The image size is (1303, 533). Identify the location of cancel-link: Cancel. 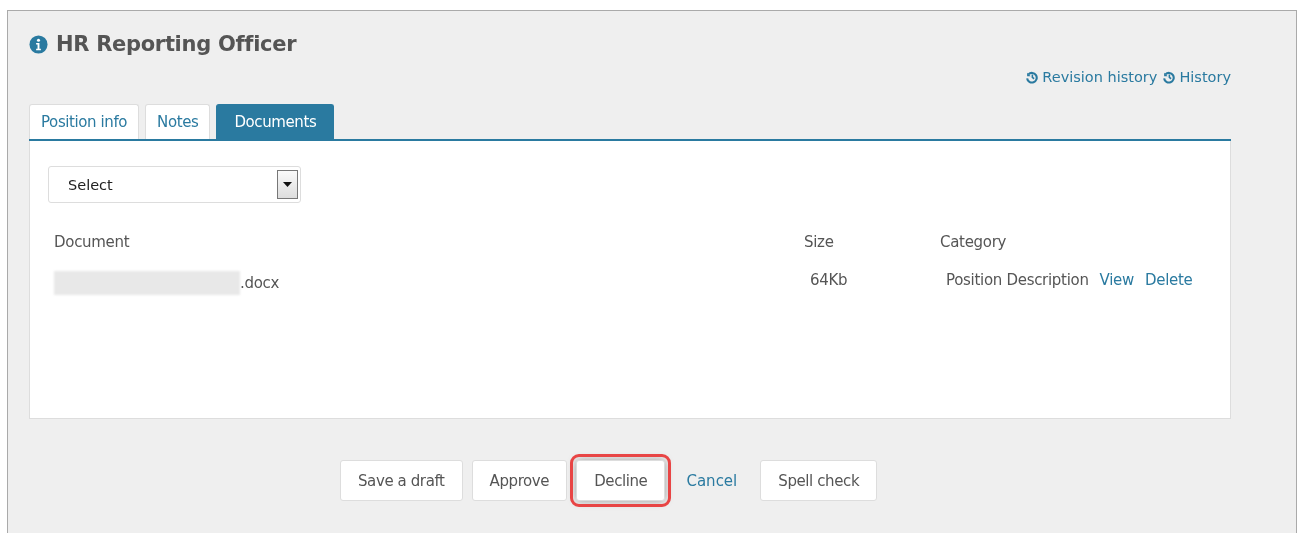
(713, 480).